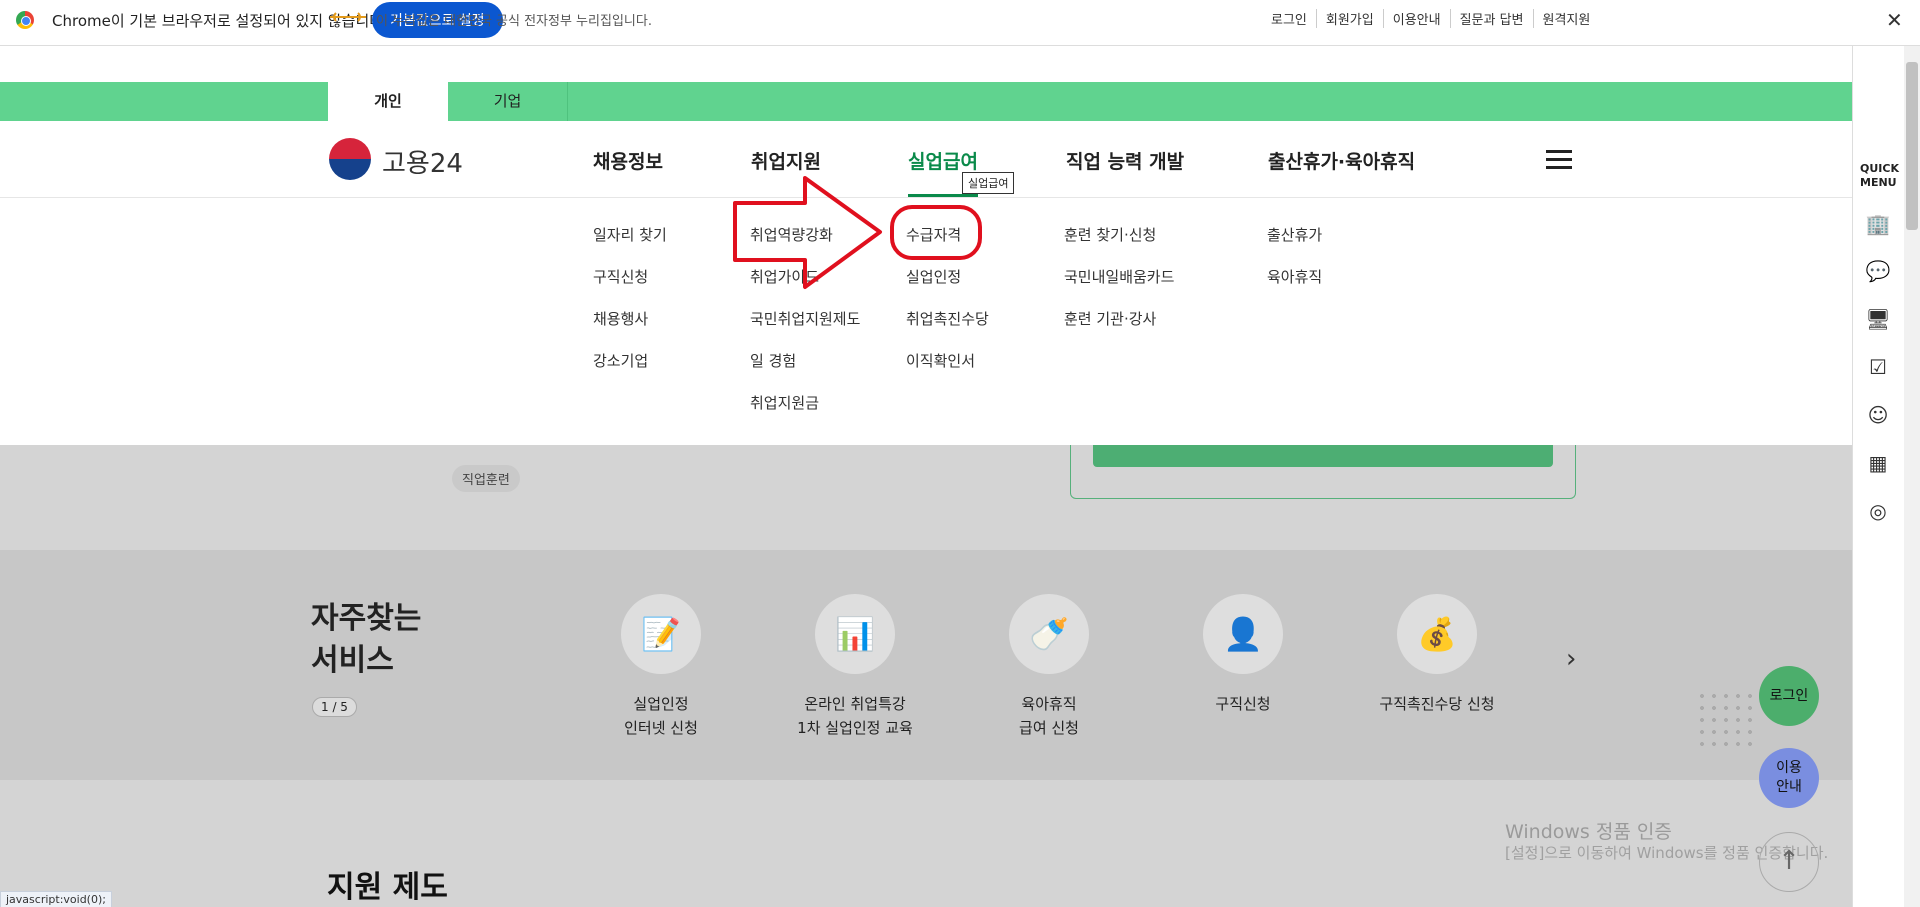 The width and height of the screenshot is (1920, 907). Describe the element at coordinates (1878, 511) in the screenshot. I see `coin-stack-icon: ◎` at that location.